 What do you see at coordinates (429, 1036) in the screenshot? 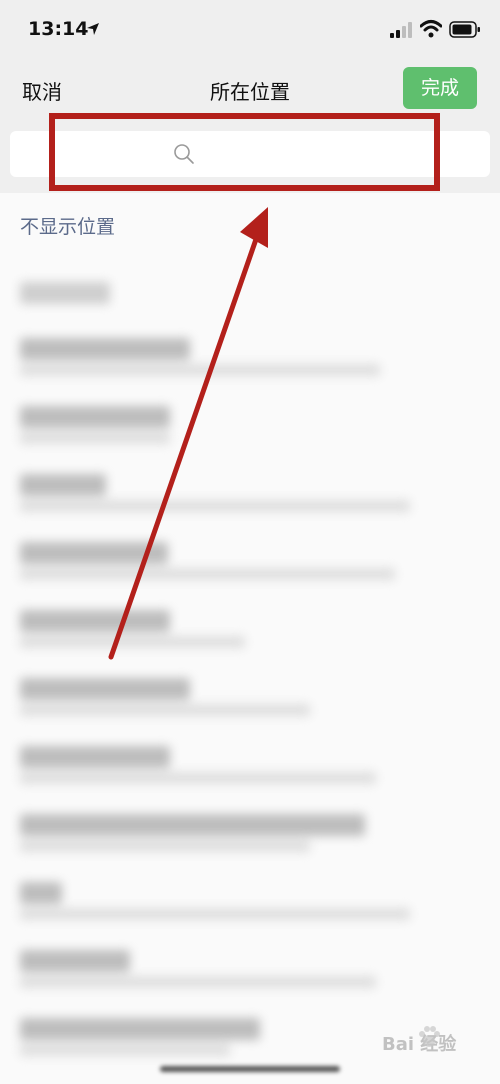
I see `baidu-paw-icon` at bounding box center [429, 1036].